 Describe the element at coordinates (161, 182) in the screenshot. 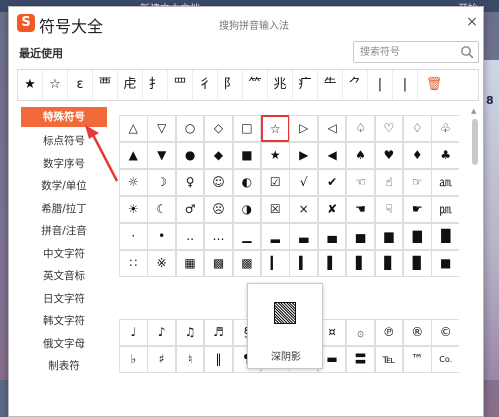

I see `symbol-cell: ☽` at that location.